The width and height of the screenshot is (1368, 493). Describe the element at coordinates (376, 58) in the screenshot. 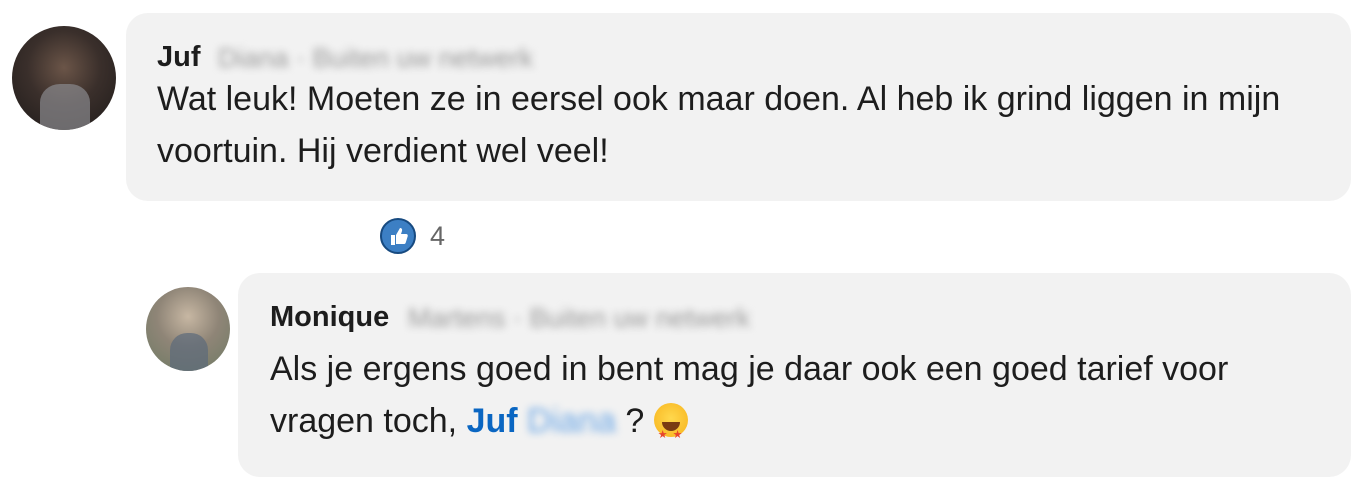

I see `comment-author-details-blurred: Diana · Buiten uw netwerk` at that location.